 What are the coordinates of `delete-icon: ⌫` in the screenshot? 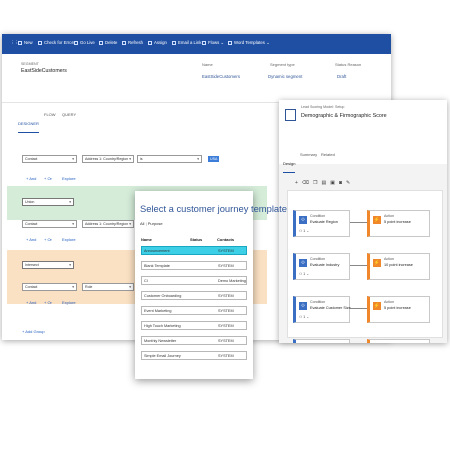 It's located at (307, 183).